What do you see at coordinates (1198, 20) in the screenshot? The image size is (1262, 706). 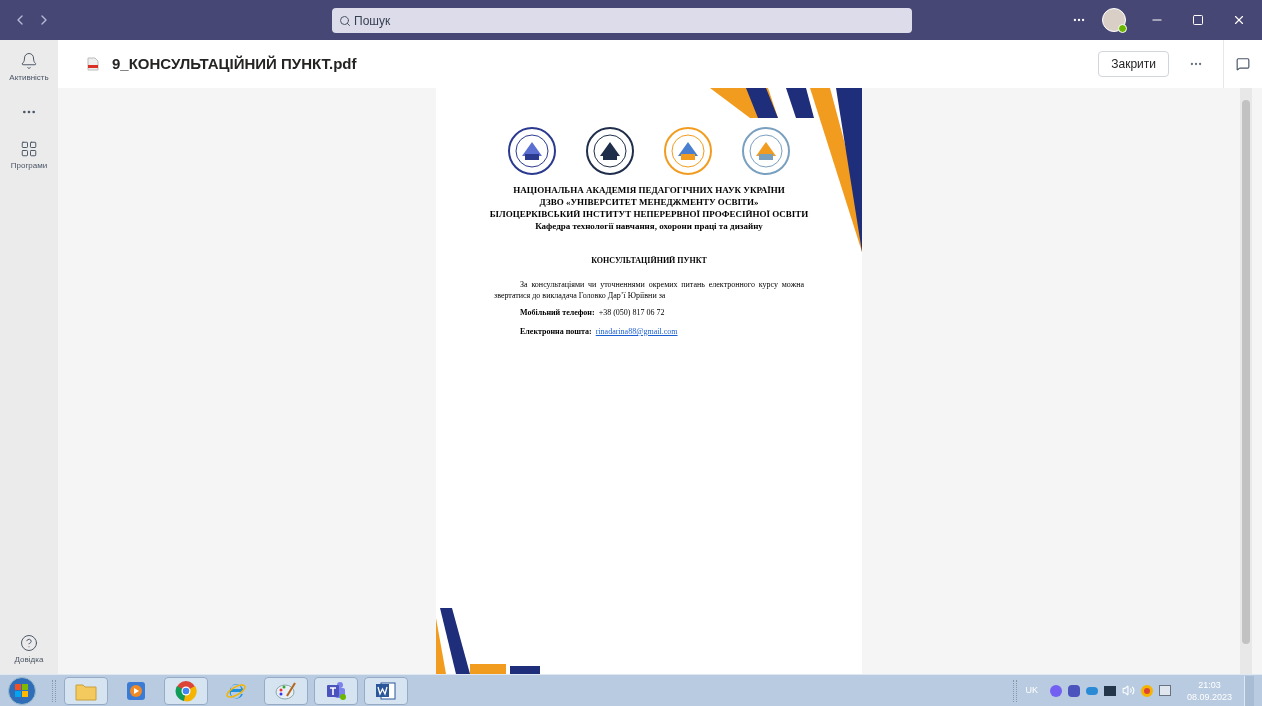 I see `maximize-icon` at bounding box center [1198, 20].